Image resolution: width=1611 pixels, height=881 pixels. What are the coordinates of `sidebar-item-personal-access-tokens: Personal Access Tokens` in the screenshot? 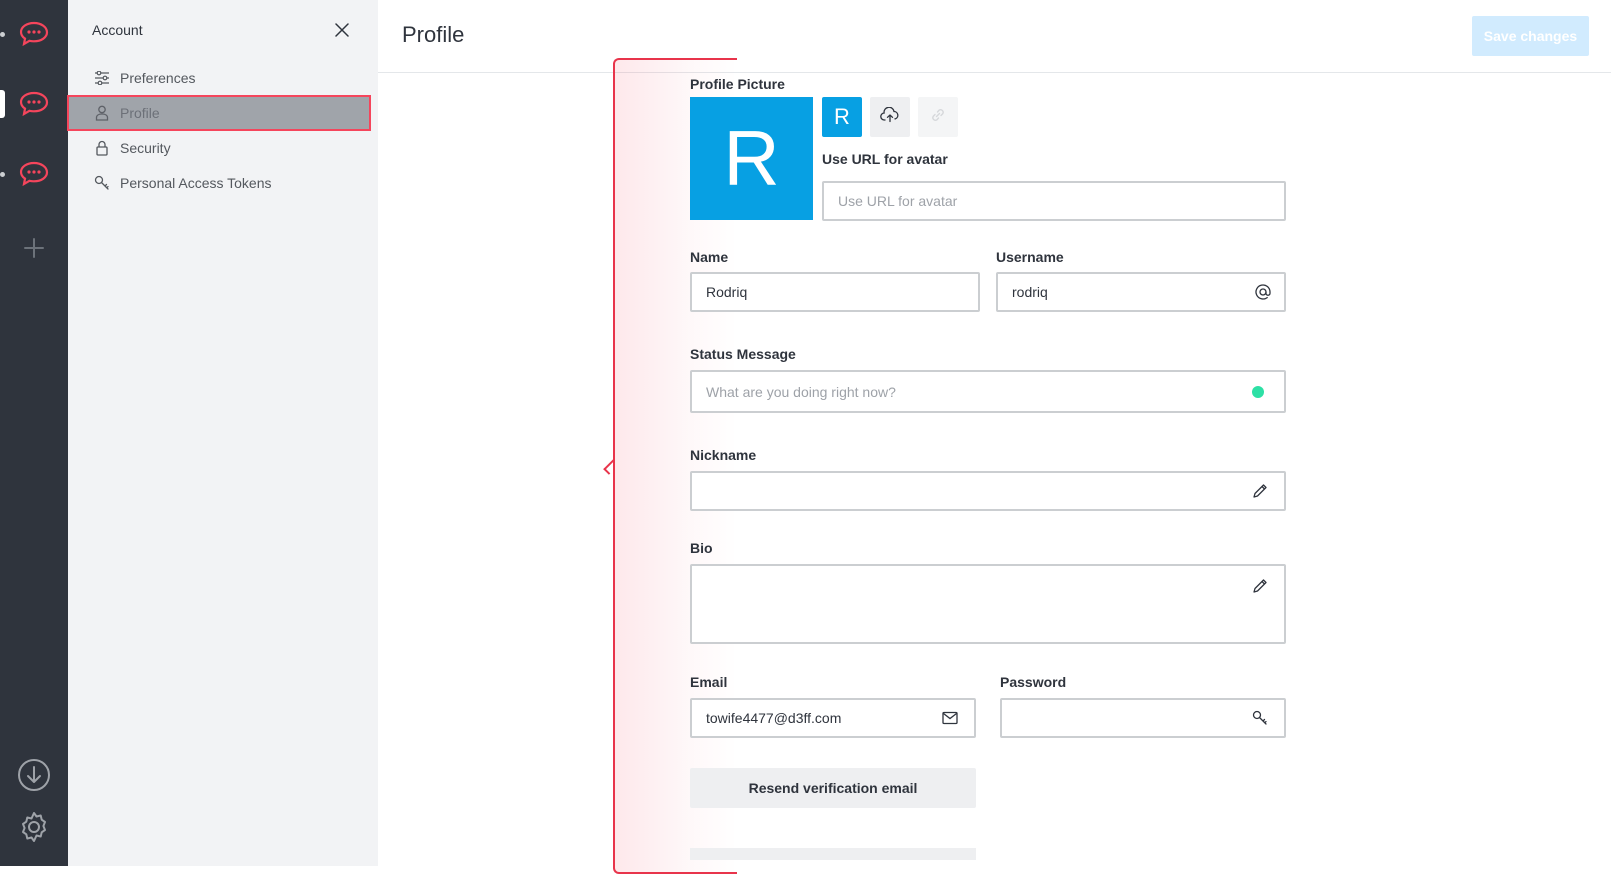 It's located at (223, 183).